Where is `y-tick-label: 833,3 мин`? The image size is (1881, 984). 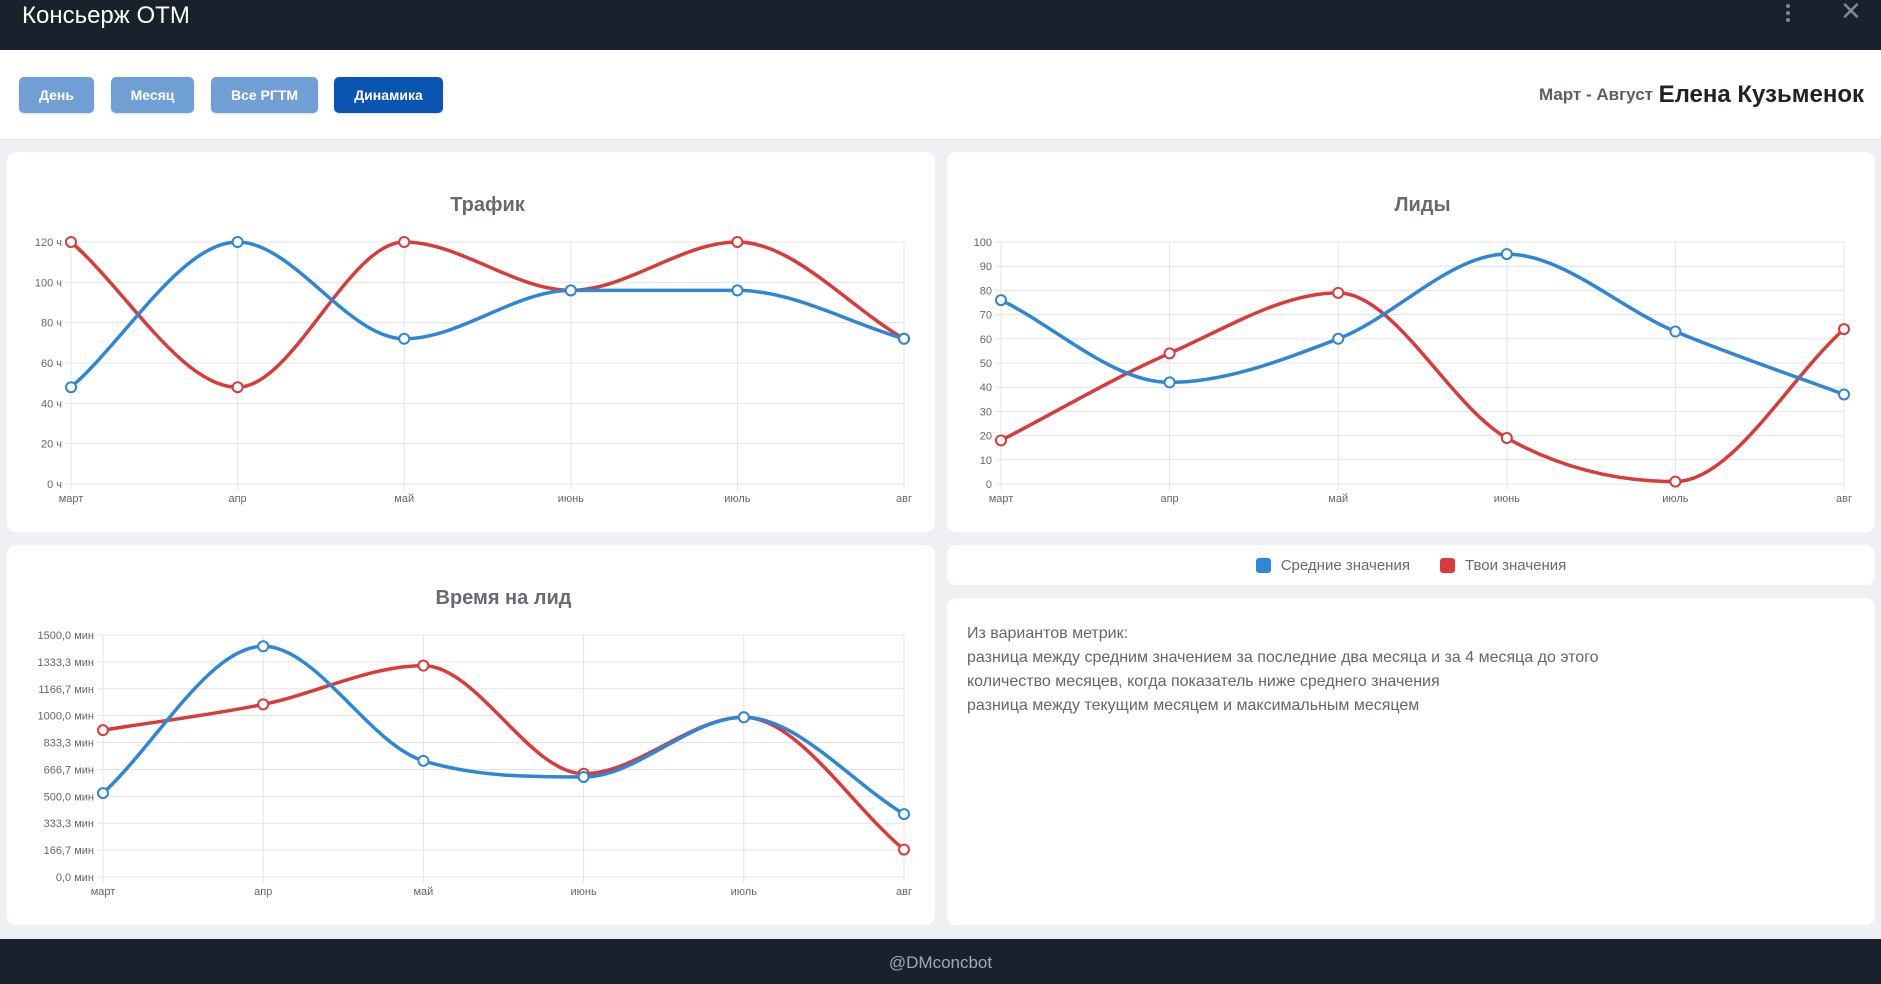
y-tick-label: 833,3 мин is located at coordinates (69, 744).